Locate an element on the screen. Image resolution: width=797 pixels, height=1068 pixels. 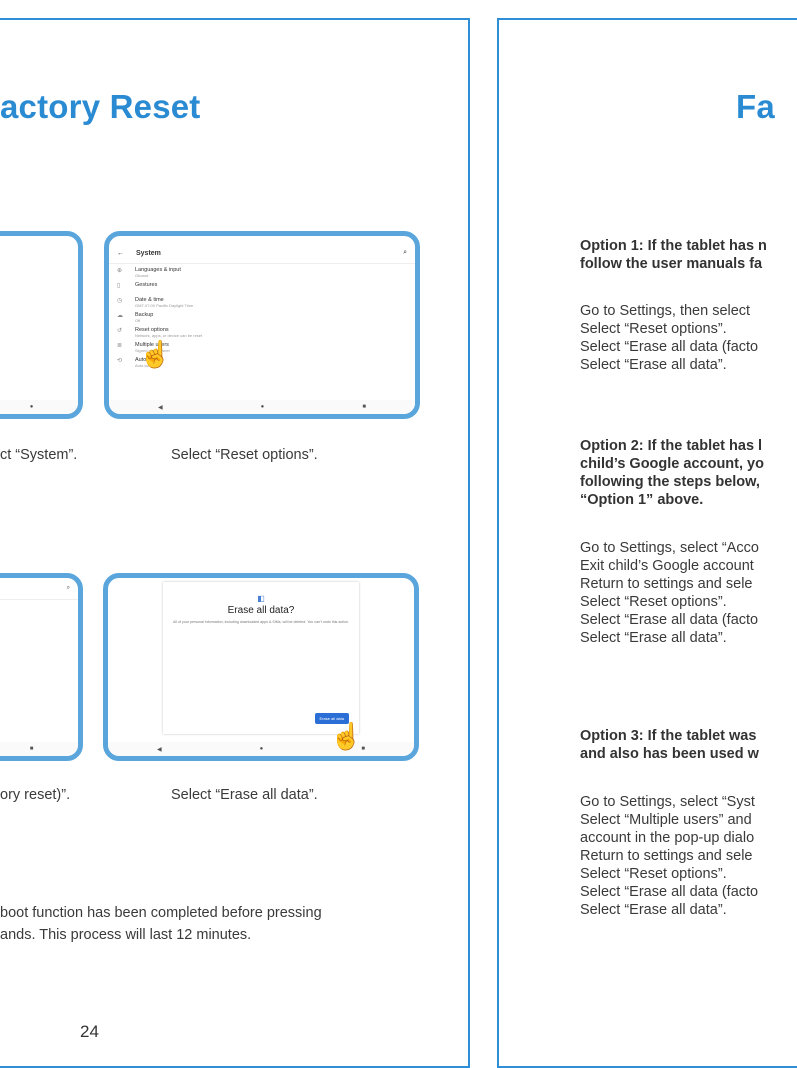
left-page-title: actory Reset is located at coordinates (100, 106).